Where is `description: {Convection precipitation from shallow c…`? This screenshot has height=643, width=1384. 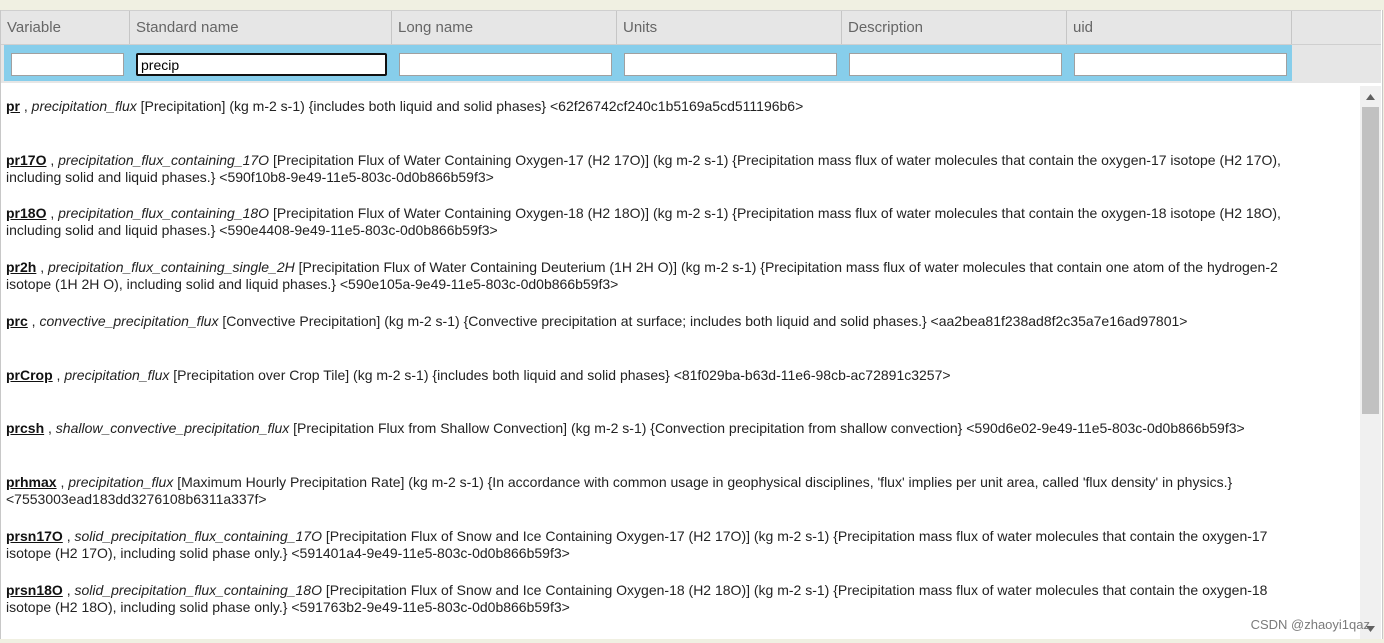
description: {Convection precipitation from shallow c… is located at coordinates (806, 428).